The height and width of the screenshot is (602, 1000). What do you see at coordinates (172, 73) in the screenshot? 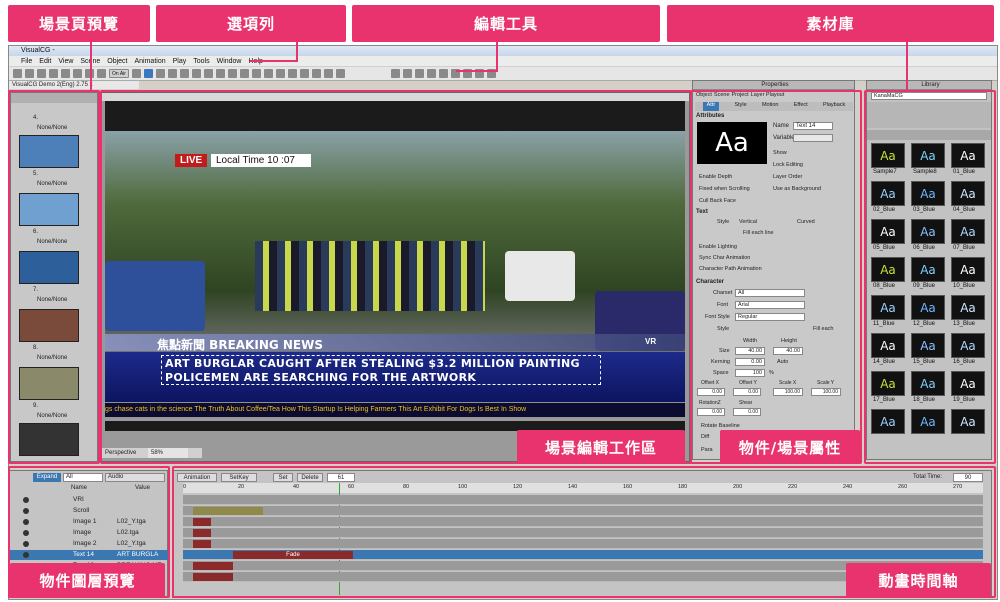
I see `scale-icon` at bounding box center [172, 73].